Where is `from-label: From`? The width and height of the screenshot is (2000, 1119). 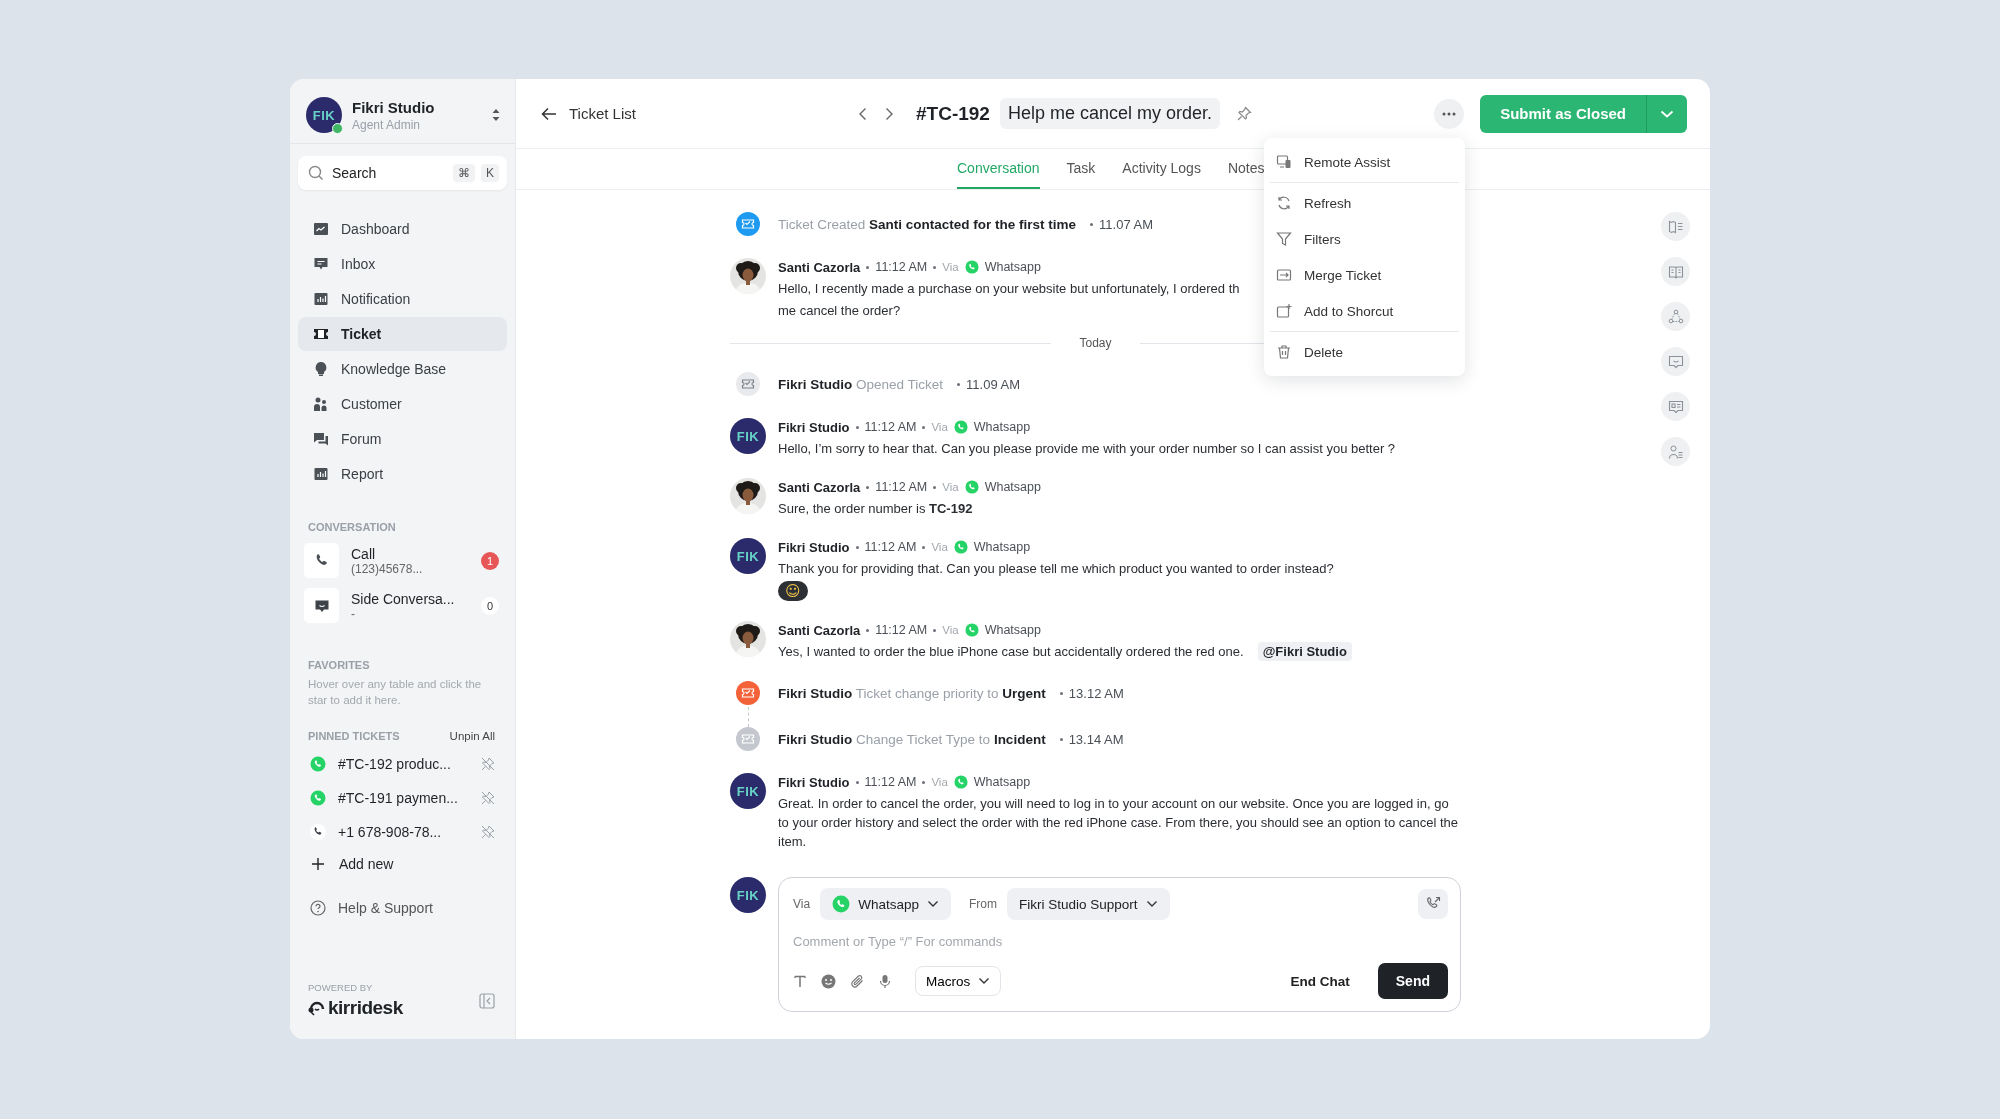 from-label: From is located at coordinates (982, 904).